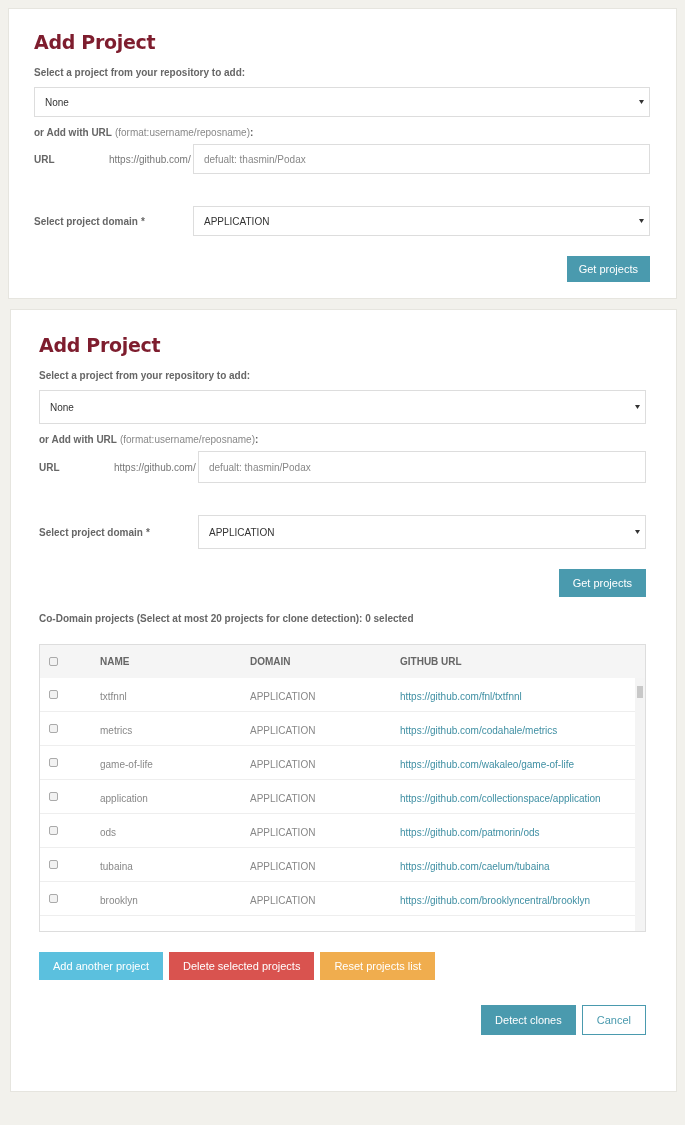 This screenshot has height=1125, width=685. What do you see at coordinates (487, 764) in the screenshot?
I see `repository-link: https://github.com/wakaleo/game-of-life` at bounding box center [487, 764].